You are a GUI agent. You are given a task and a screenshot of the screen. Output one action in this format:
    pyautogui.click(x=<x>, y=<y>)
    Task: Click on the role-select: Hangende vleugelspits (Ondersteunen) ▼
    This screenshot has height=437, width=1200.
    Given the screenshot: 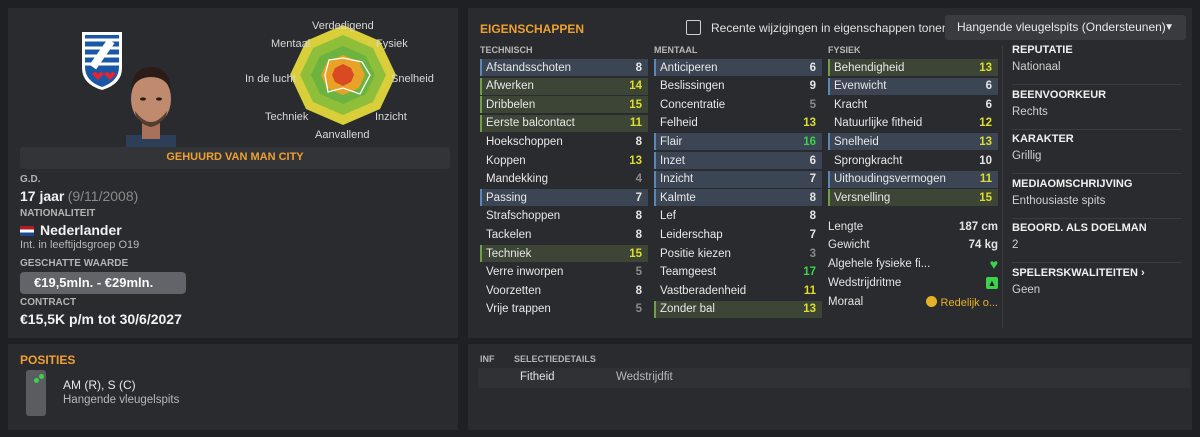 What is the action you would take?
    pyautogui.click(x=1065, y=27)
    